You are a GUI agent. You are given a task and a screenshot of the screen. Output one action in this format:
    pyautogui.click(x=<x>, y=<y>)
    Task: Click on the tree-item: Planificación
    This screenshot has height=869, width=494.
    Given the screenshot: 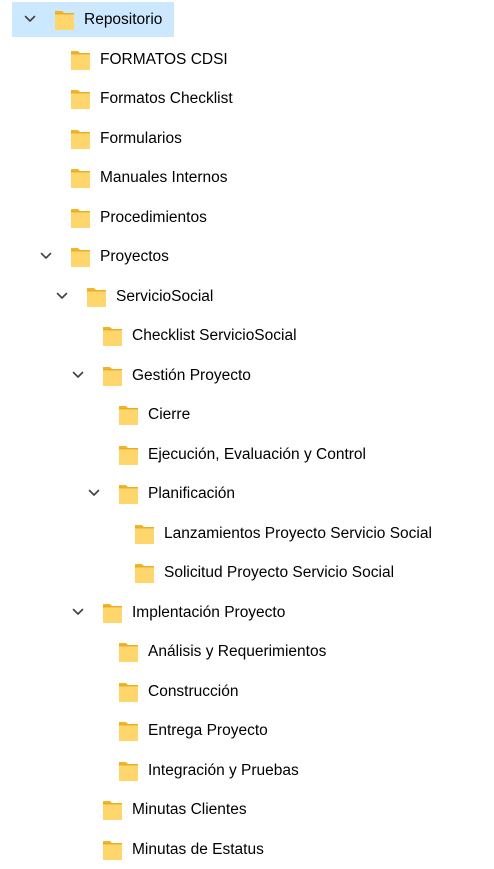 What is the action you would take?
    pyautogui.click(x=247, y=493)
    